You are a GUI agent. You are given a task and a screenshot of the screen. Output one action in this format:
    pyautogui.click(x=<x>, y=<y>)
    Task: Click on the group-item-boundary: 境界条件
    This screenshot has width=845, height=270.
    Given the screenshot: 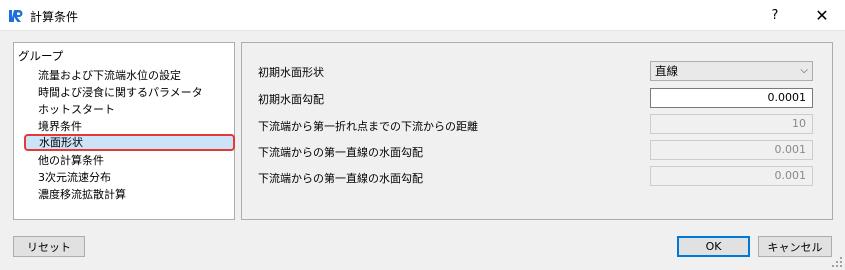 What is the action you would take?
    pyautogui.click(x=59, y=126)
    